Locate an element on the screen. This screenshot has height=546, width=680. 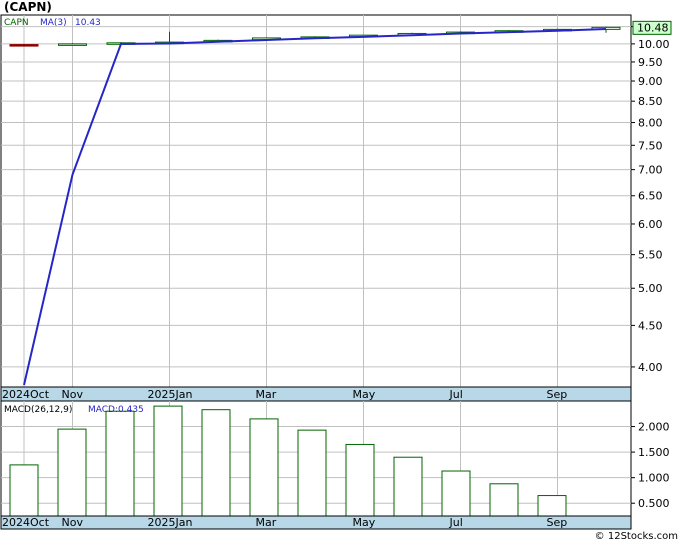
macd-x-label: Jul is located at coordinates (456, 522).